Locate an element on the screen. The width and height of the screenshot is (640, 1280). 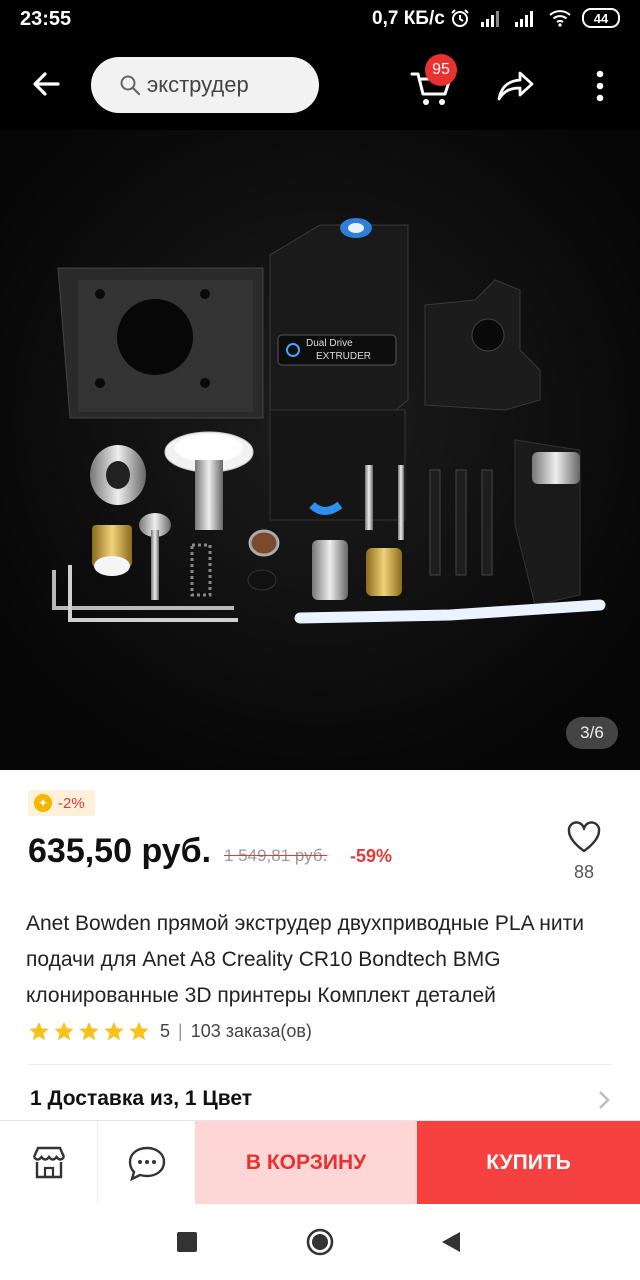
alarm-icon is located at coordinates (460, 18).